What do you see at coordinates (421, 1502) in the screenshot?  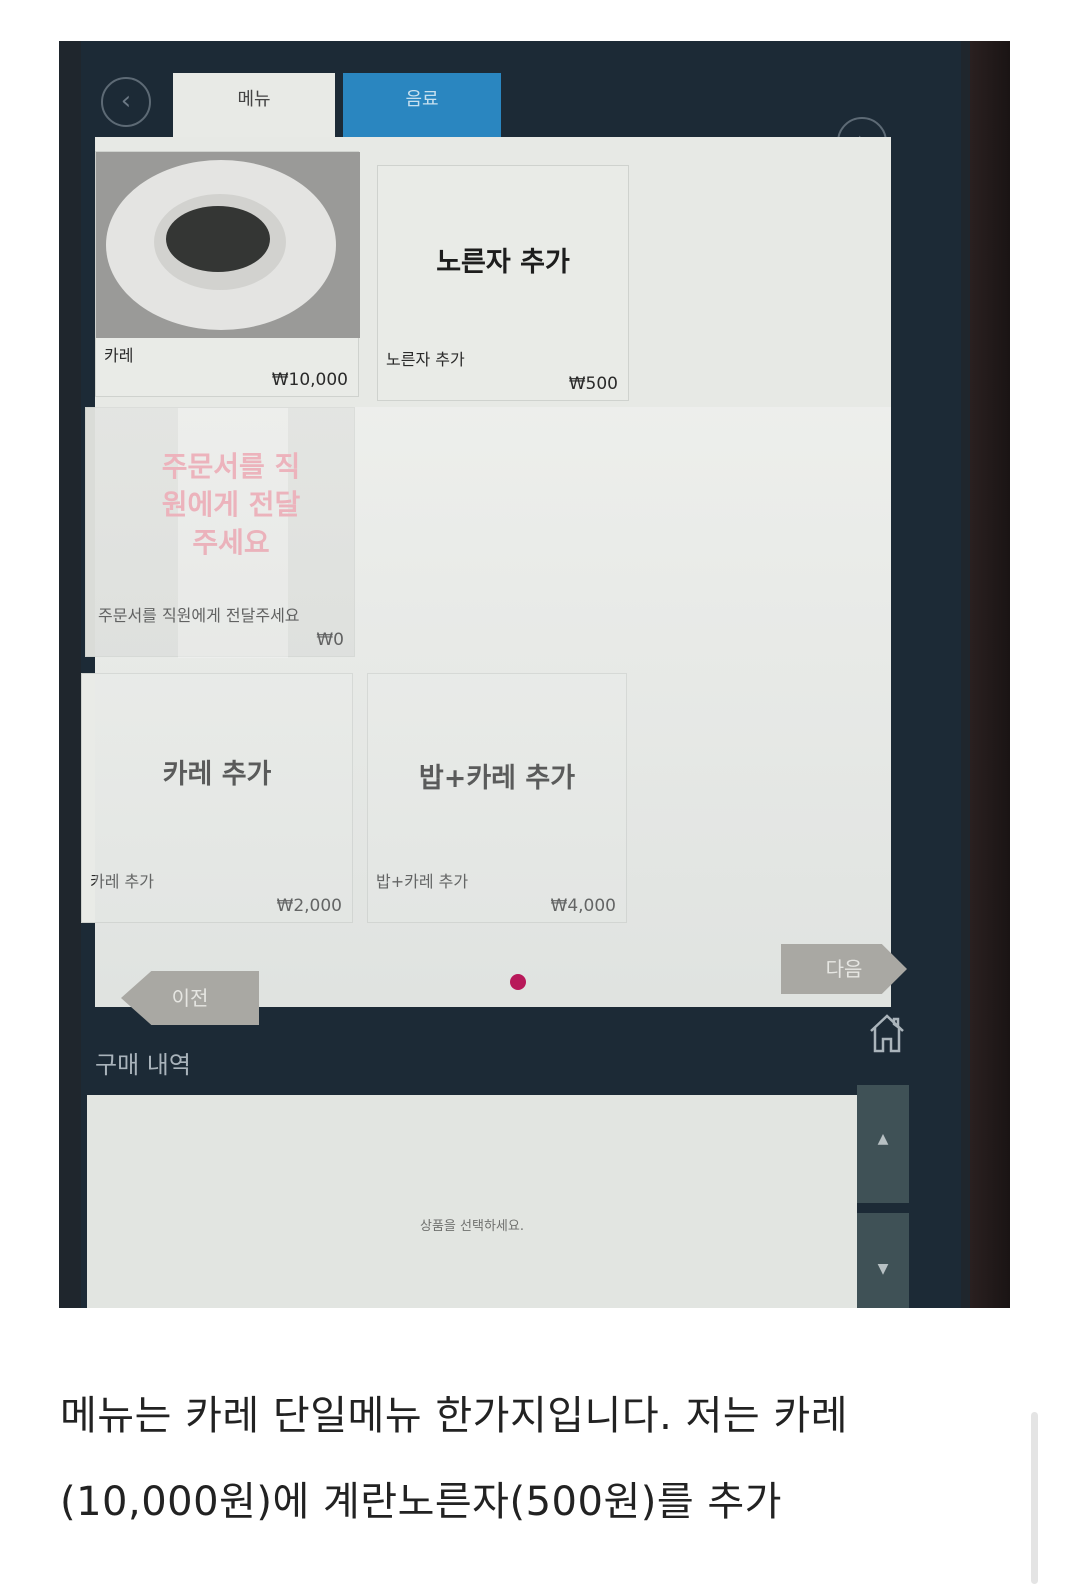 I see `caption-line-2: (10,000원)에 계란노른자(500원)를 추가` at bounding box center [421, 1502].